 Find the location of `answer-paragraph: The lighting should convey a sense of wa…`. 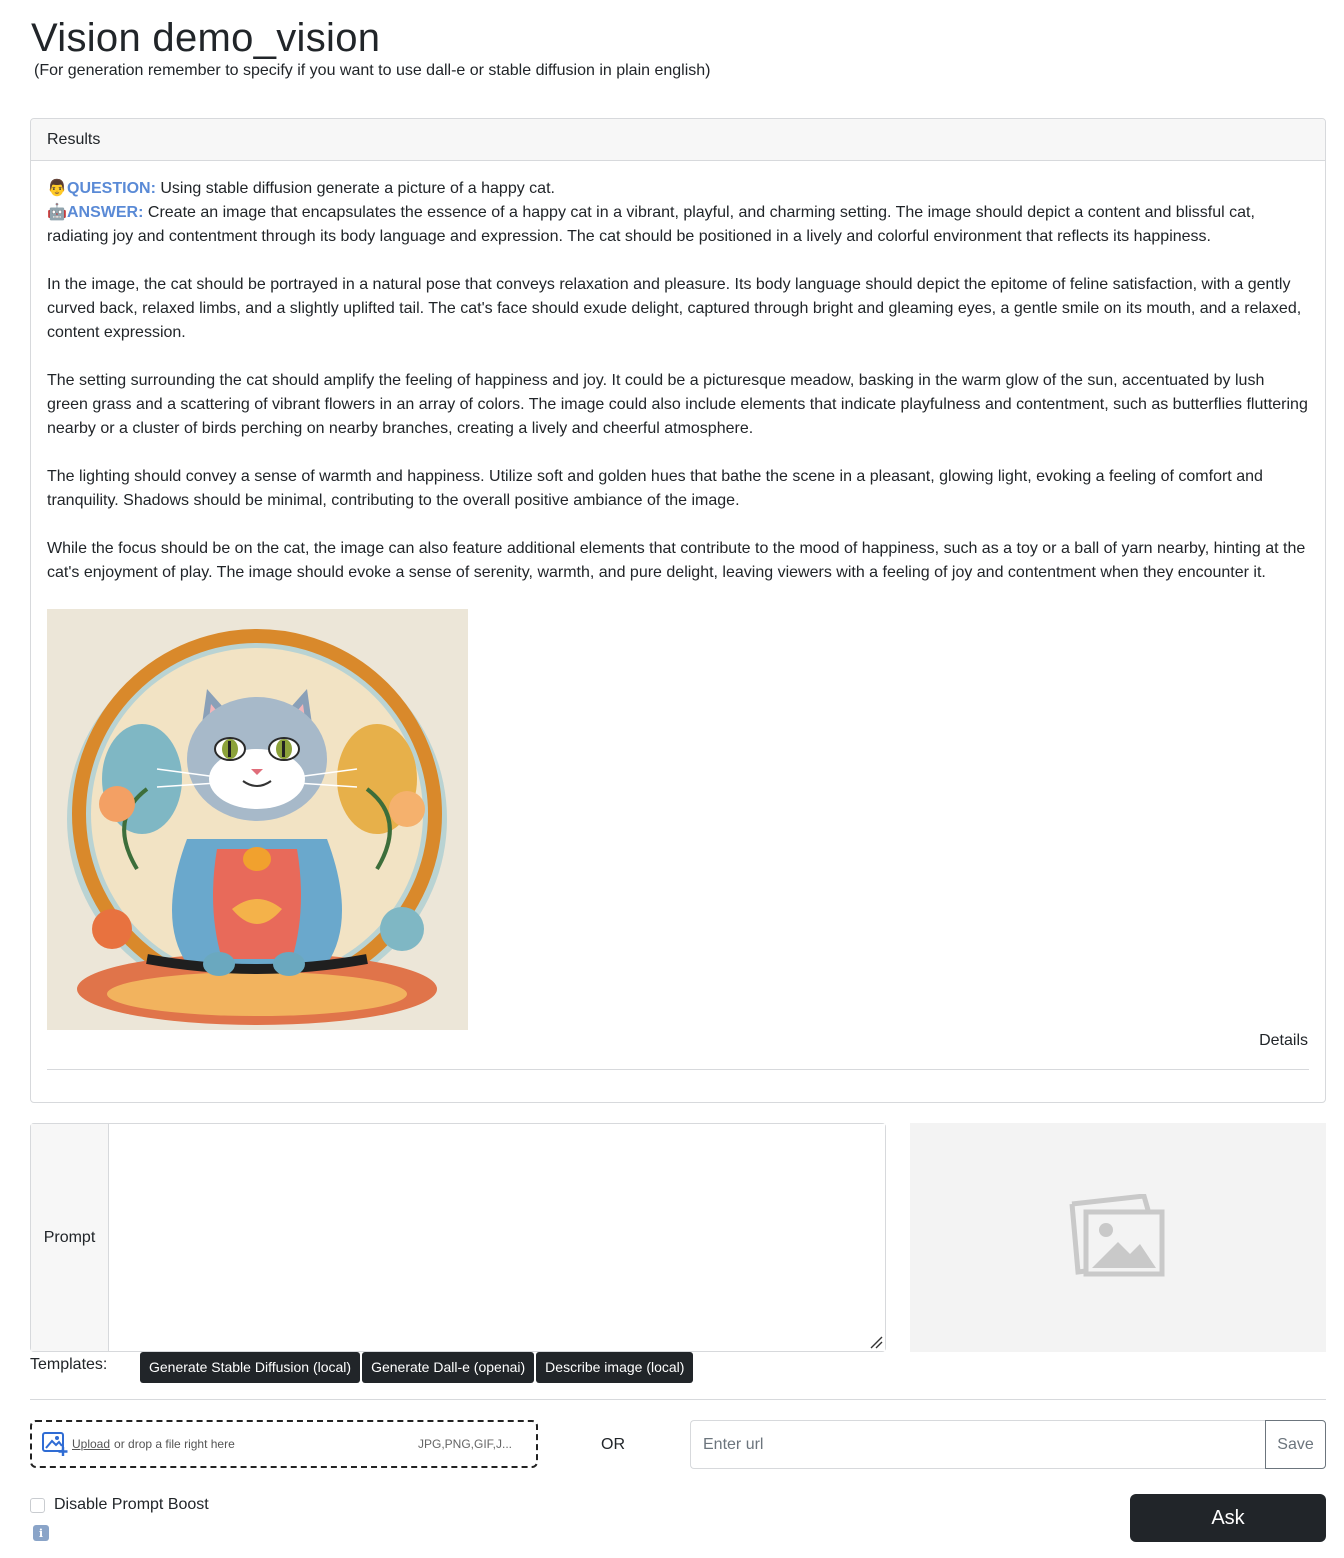

answer-paragraph: The lighting should convey a sense of wa… is located at coordinates (655, 488).